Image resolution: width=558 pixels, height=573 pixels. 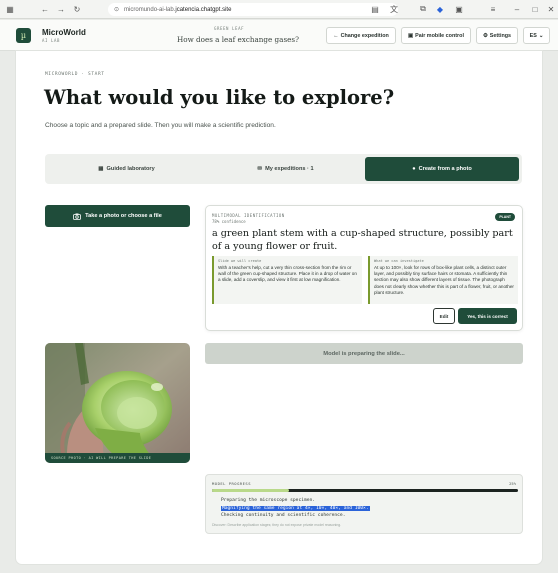 I want to click on settings-label: Settings, so click(x=500, y=35).